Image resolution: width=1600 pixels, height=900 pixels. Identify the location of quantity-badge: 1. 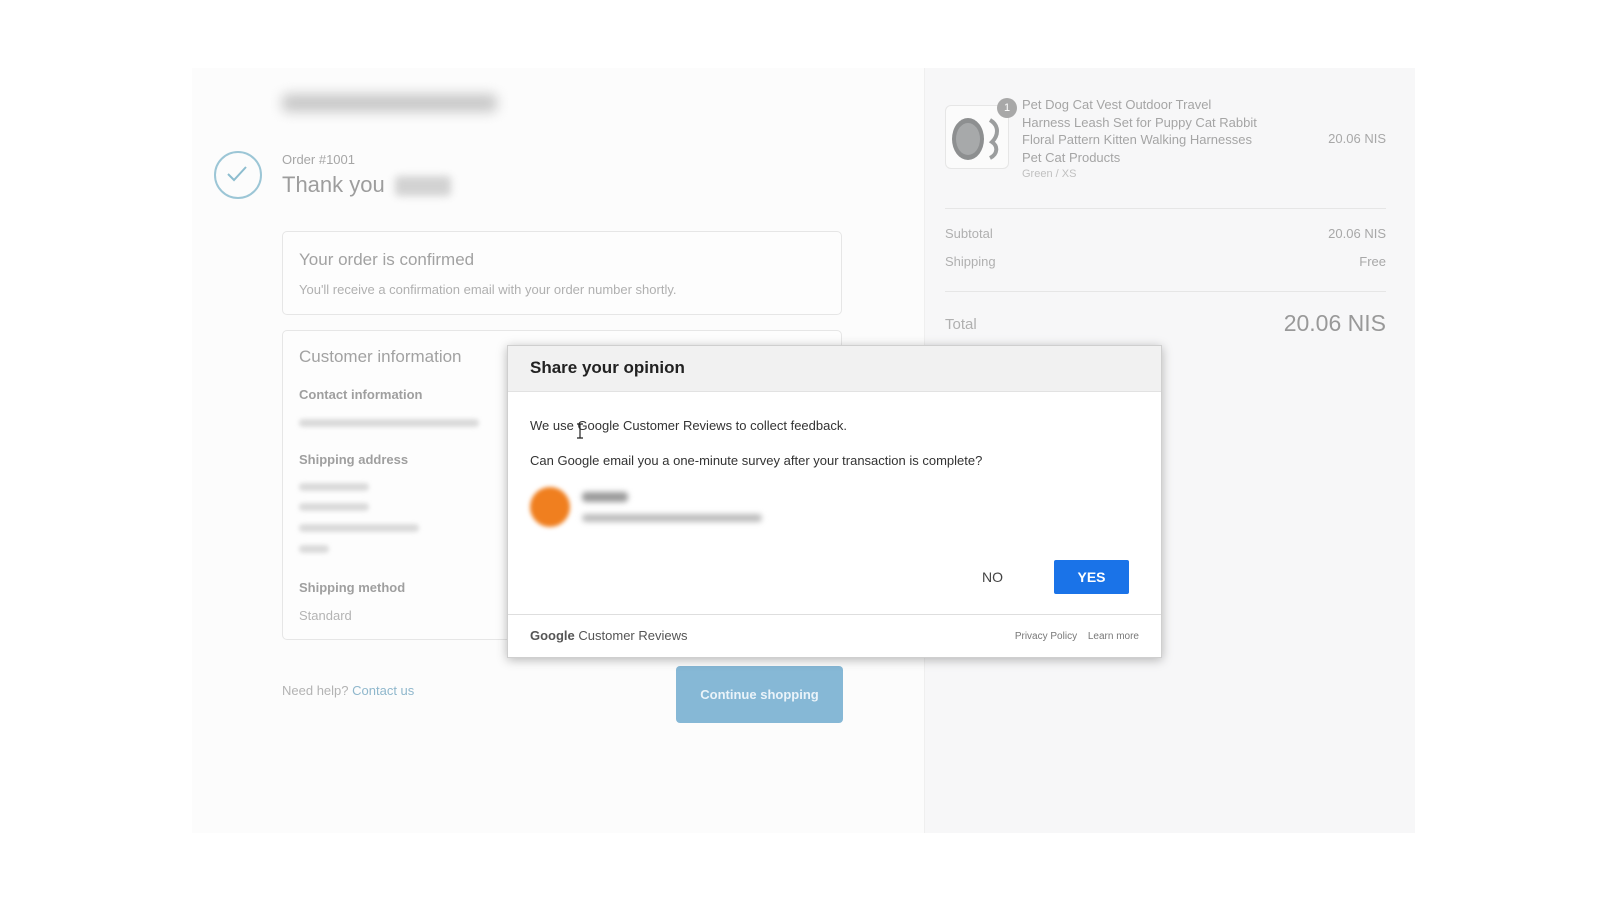
(1007, 108).